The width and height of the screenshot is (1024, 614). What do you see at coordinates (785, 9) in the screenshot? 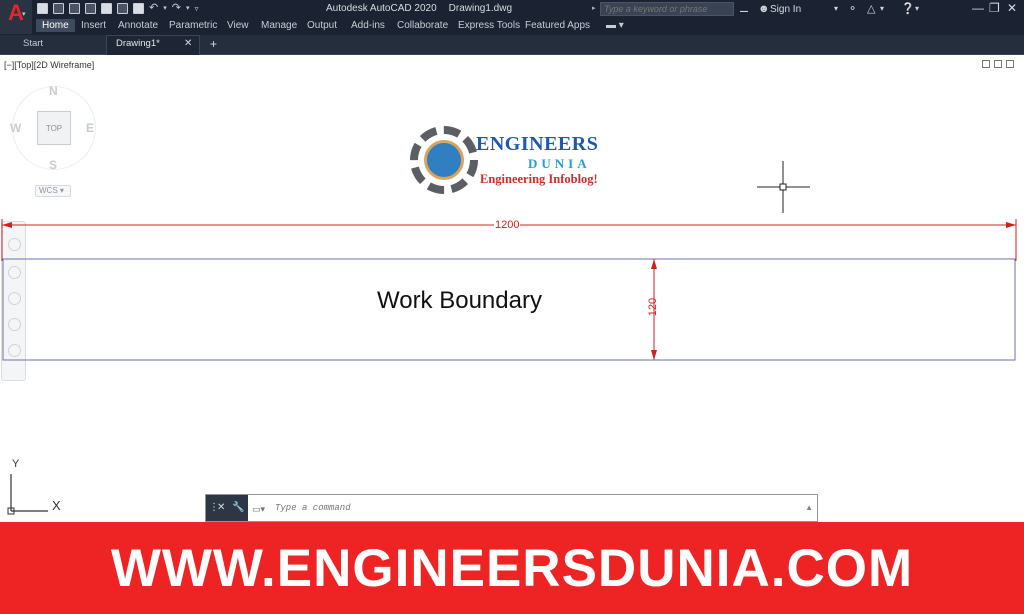
I see `sign-in-button: Sign In` at bounding box center [785, 9].